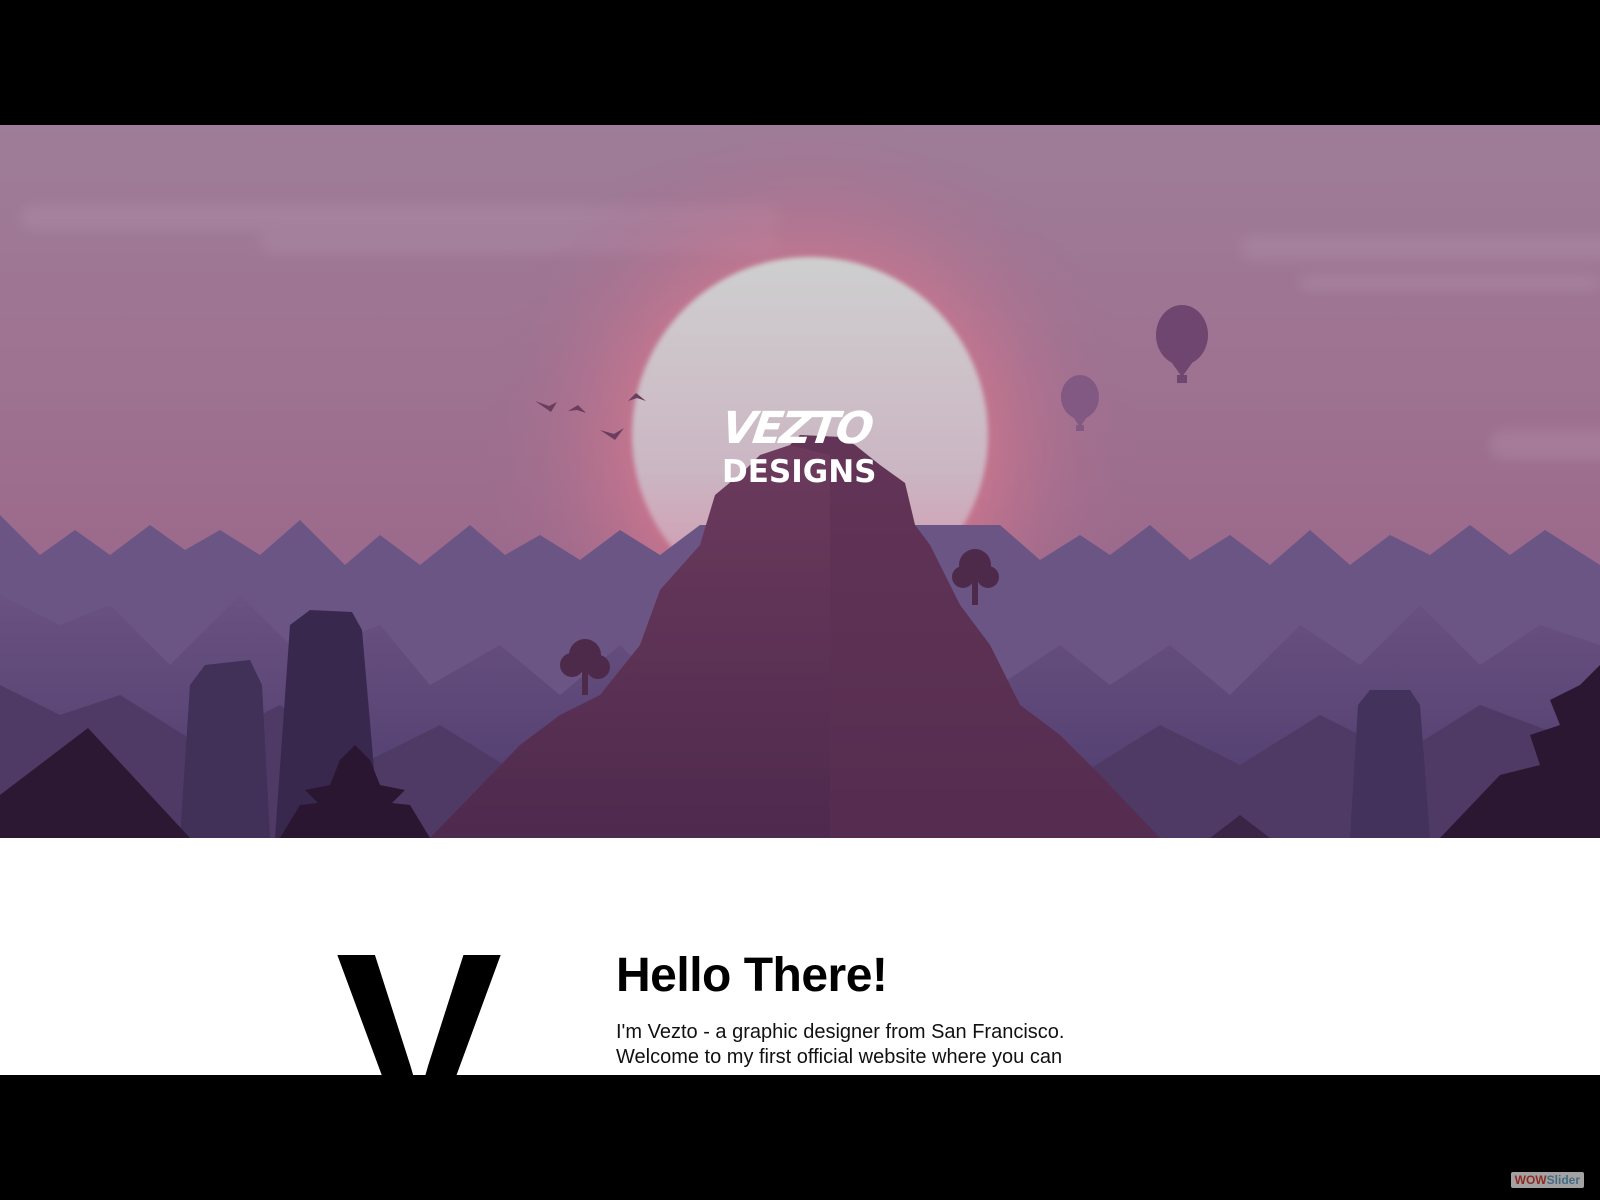 This screenshot has width=1600, height=1200. I want to click on logo-wordmark: VEZTO, so click(796, 428).